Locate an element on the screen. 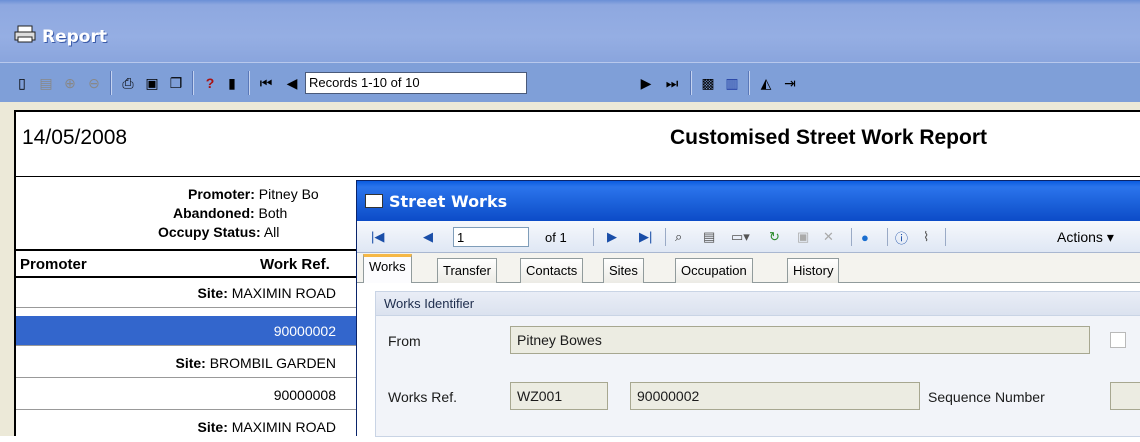 This screenshot has height=442, width=1140. works-identifier-title: Works Identifier is located at coordinates (758, 304).